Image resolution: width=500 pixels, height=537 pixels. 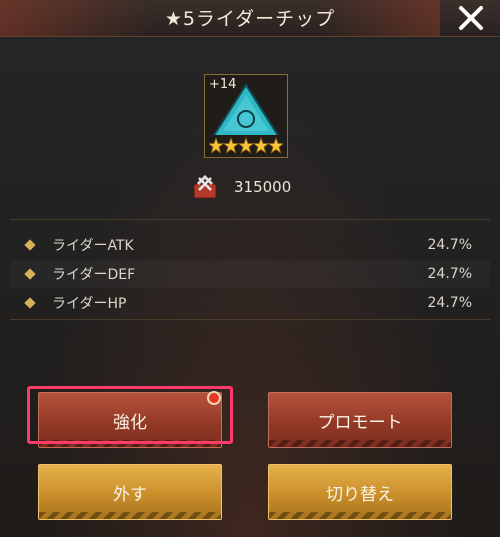 I want to click on remove-button-label: 外す, so click(x=130, y=494).